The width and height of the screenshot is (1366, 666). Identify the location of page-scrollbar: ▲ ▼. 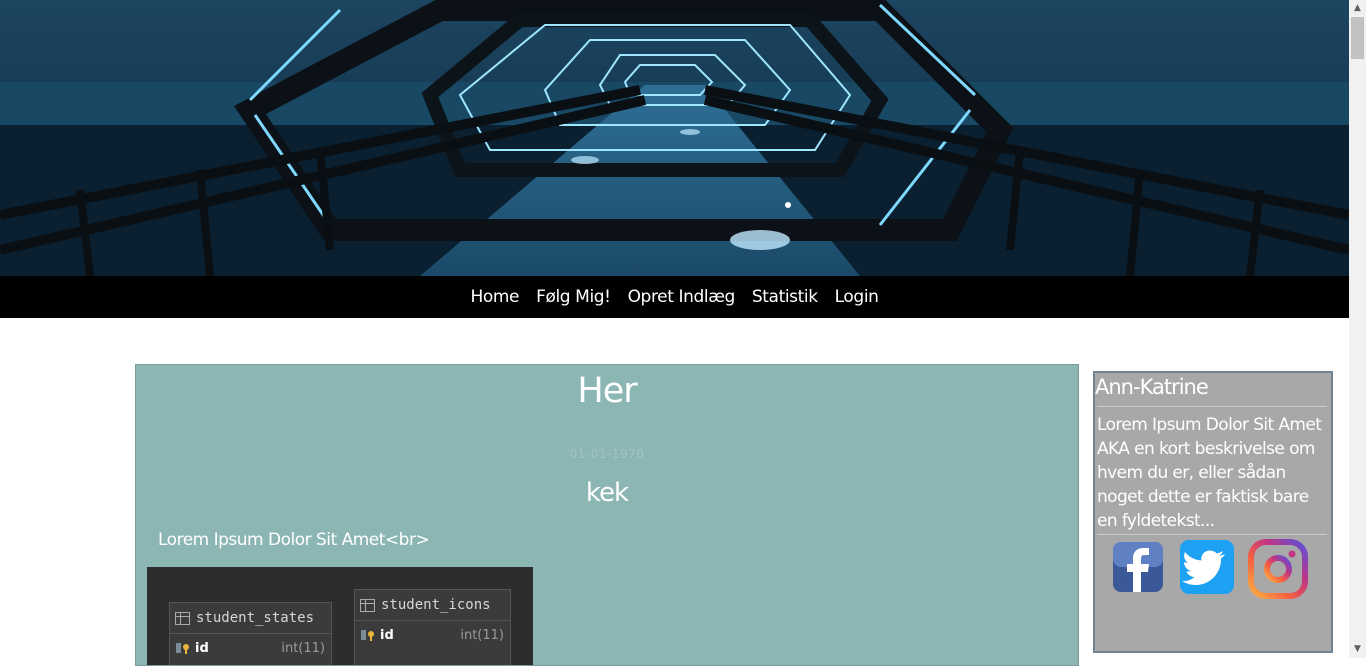
(1357, 329).